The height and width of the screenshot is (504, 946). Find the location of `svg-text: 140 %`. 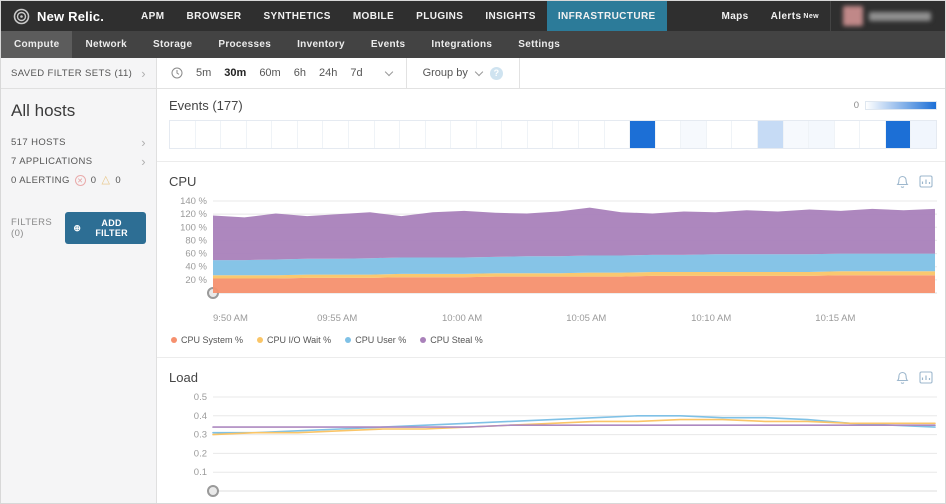

svg-text: 140 % is located at coordinates (193, 201).